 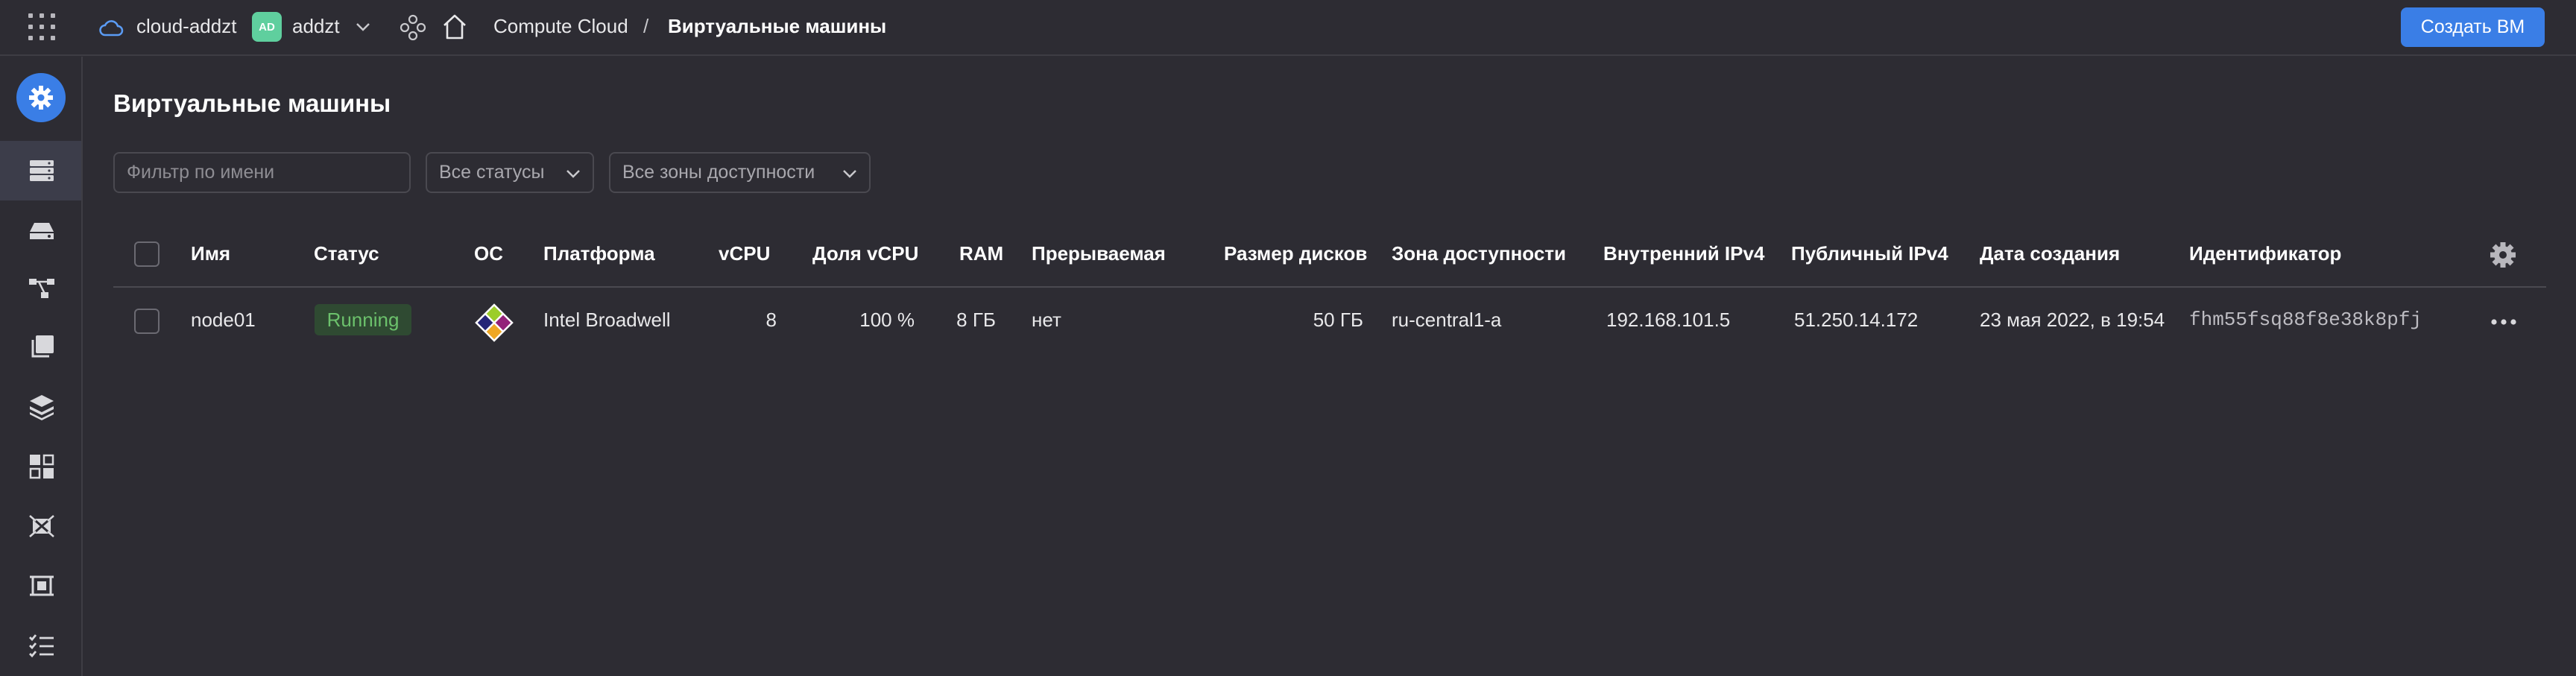 What do you see at coordinates (41, 366) in the screenshot?
I see `sidebar` at bounding box center [41, 366].